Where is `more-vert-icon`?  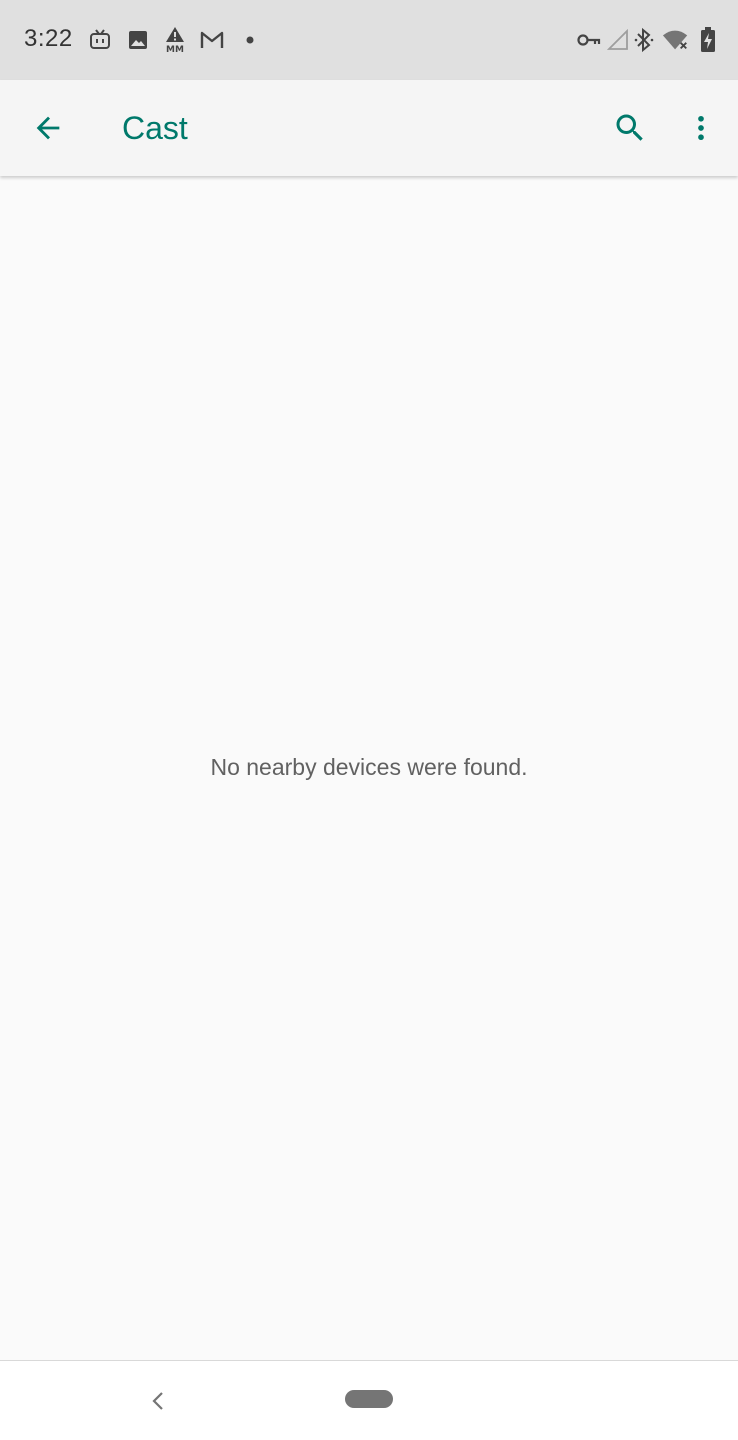 more-vert-icon is located at coordinates (701, 128).